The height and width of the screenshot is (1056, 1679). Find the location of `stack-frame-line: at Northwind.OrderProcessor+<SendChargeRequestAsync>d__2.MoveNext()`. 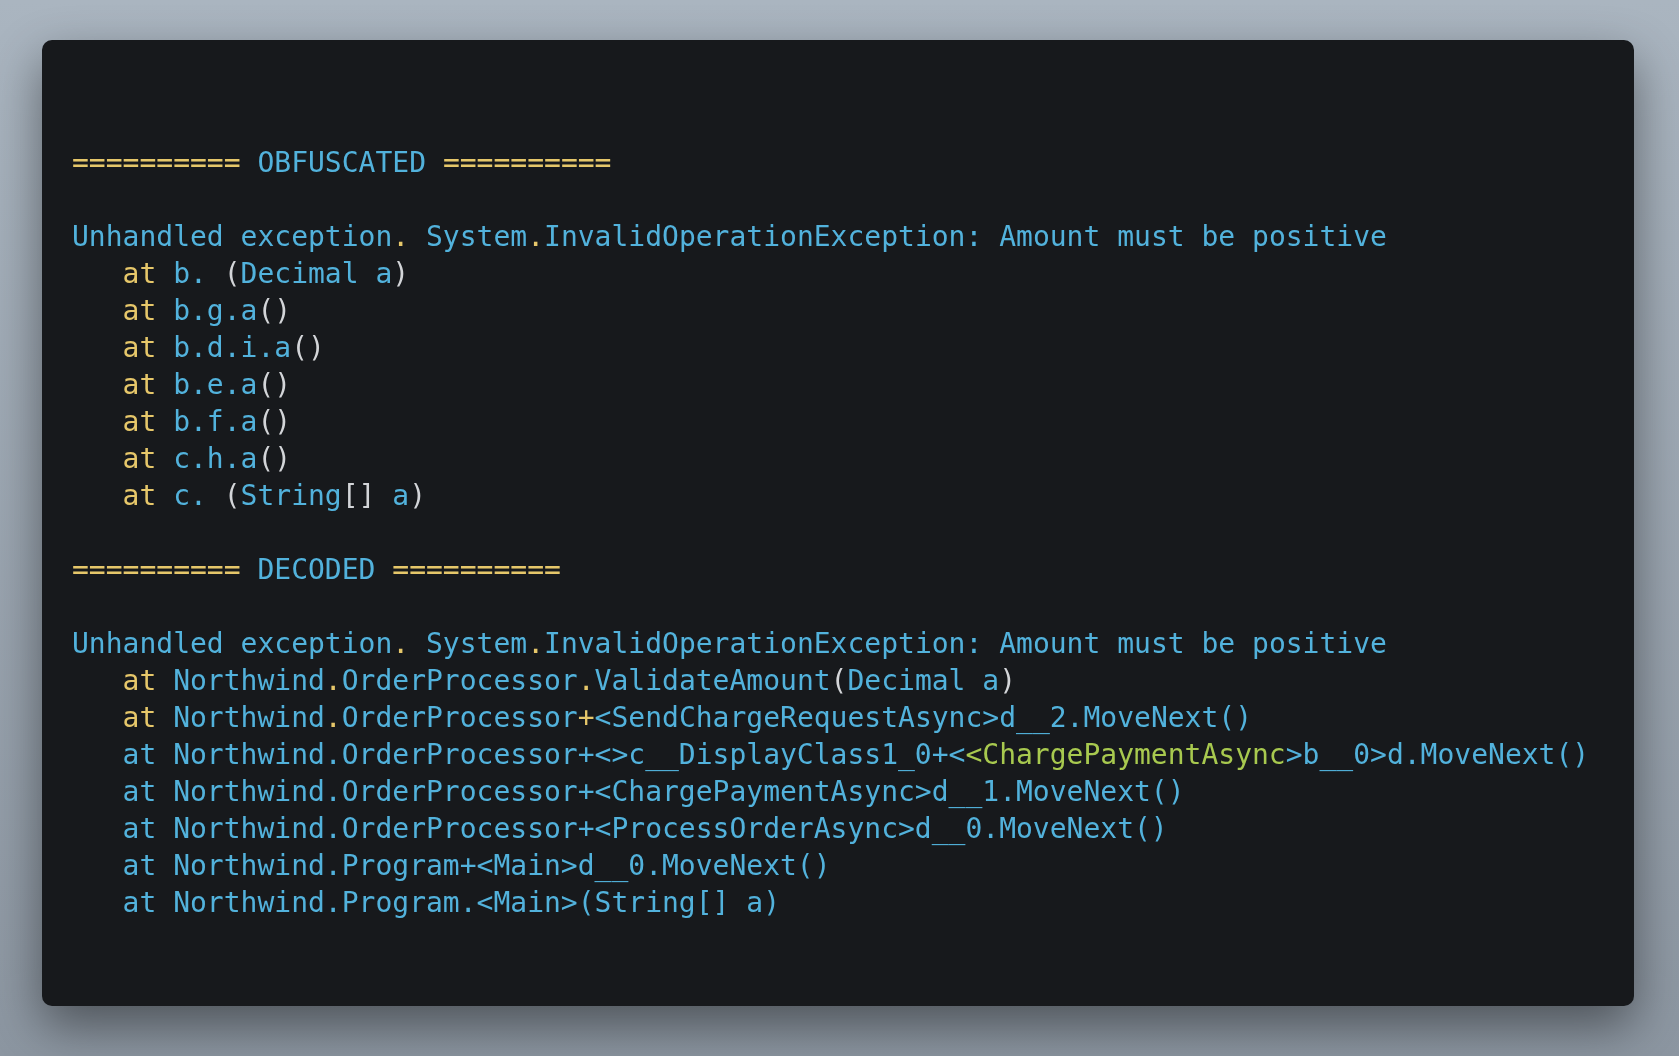

stack-frame-line: at Northwind.OrderProcessor+<SendChargeRequestAsync>d__2.MoveNext() is located at coordinates (687, 718).